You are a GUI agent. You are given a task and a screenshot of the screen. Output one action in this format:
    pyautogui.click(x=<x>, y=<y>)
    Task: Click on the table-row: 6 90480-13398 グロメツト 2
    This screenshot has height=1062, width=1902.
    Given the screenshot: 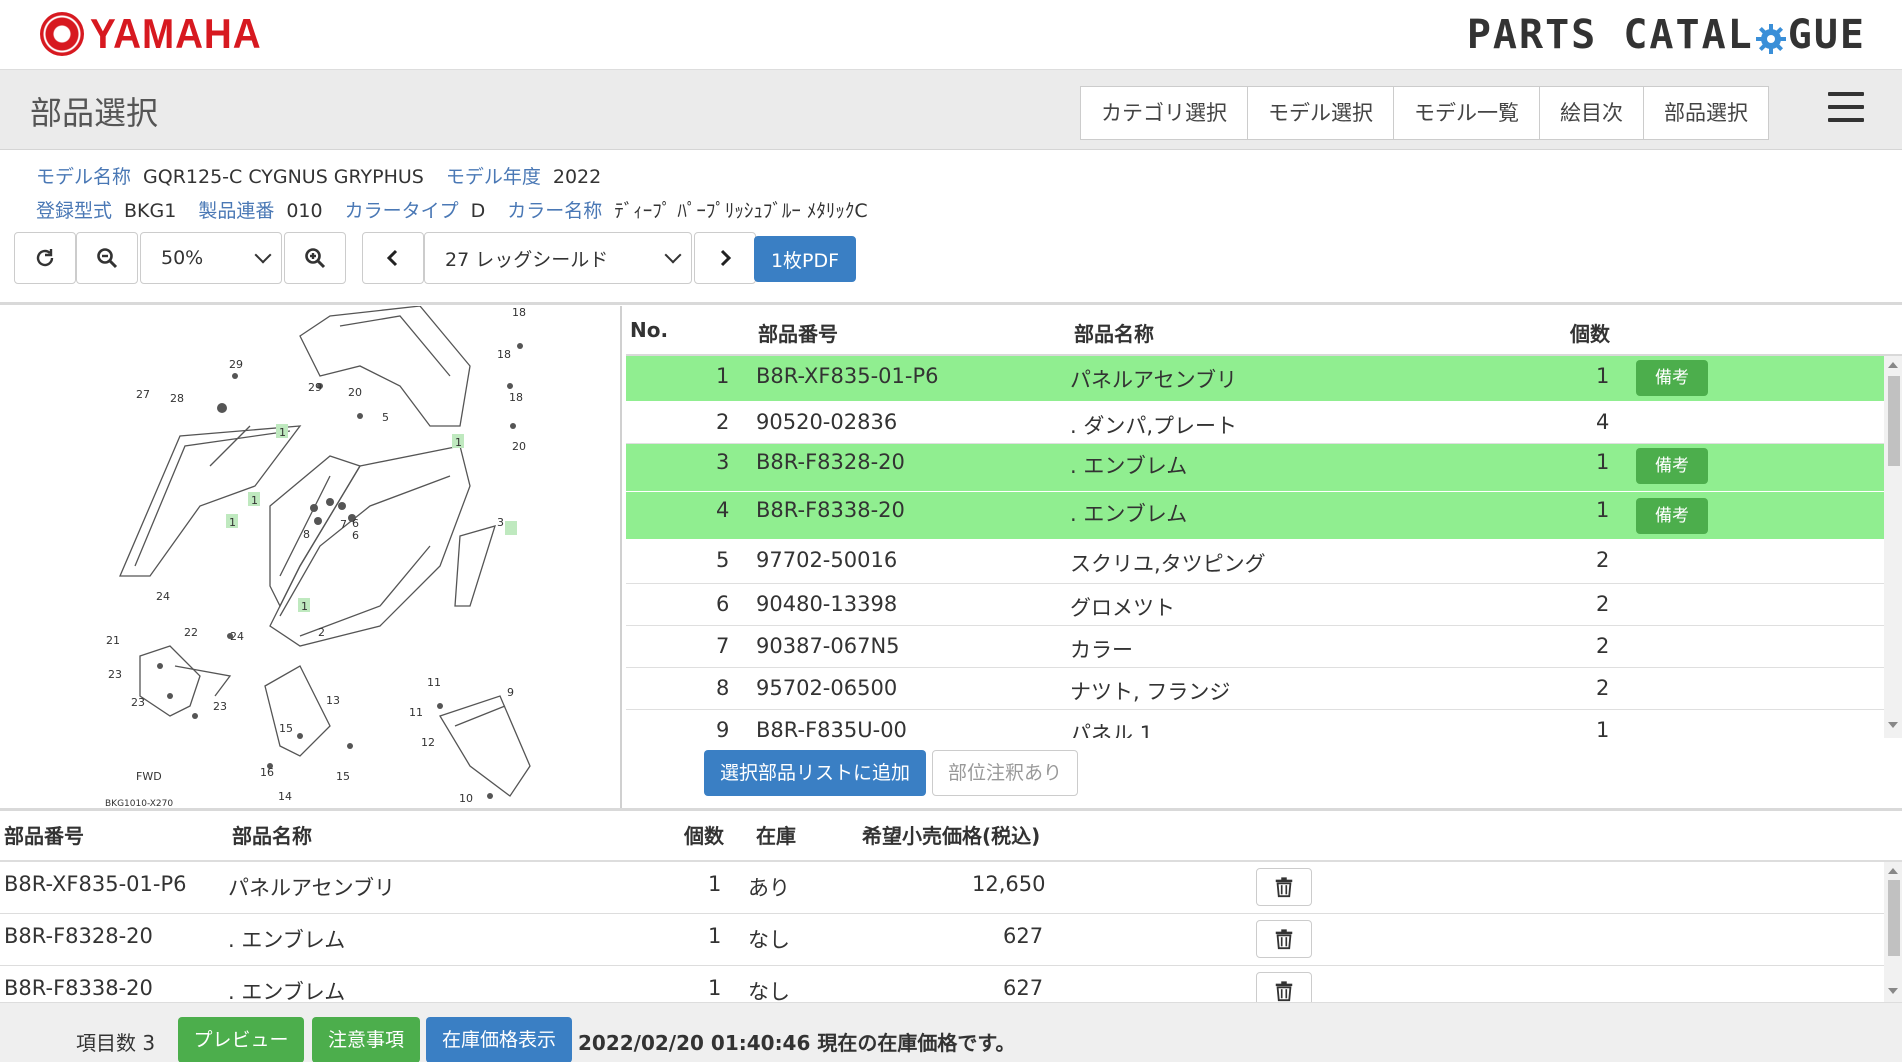 What is the action you would take?
    pyautogui.click(x=1255, y=605)
    